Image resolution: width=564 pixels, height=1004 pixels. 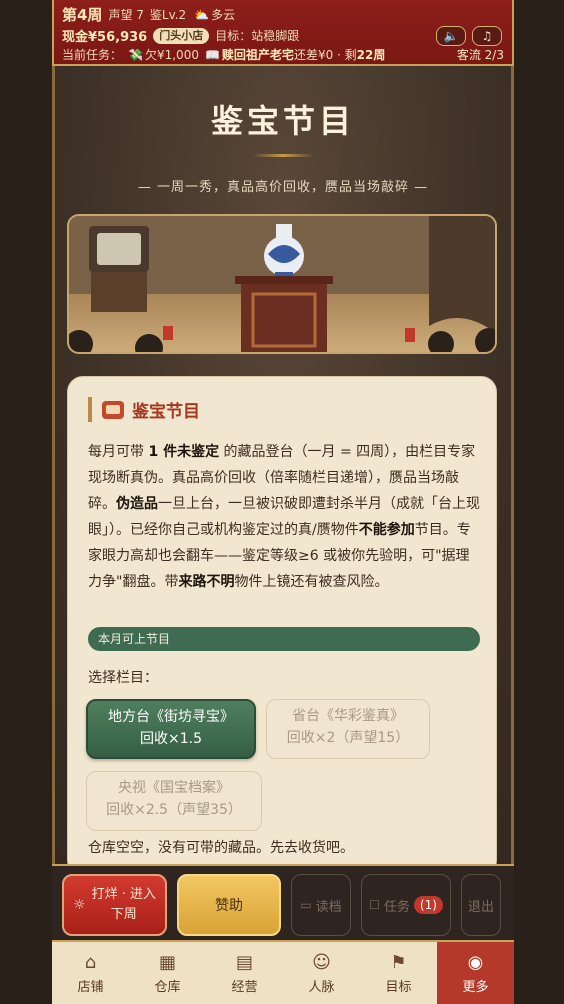 What do you see at coordinates (328, 907) in the screenshot?
I see `load-label: 读档` at bounding box center [328, 907].